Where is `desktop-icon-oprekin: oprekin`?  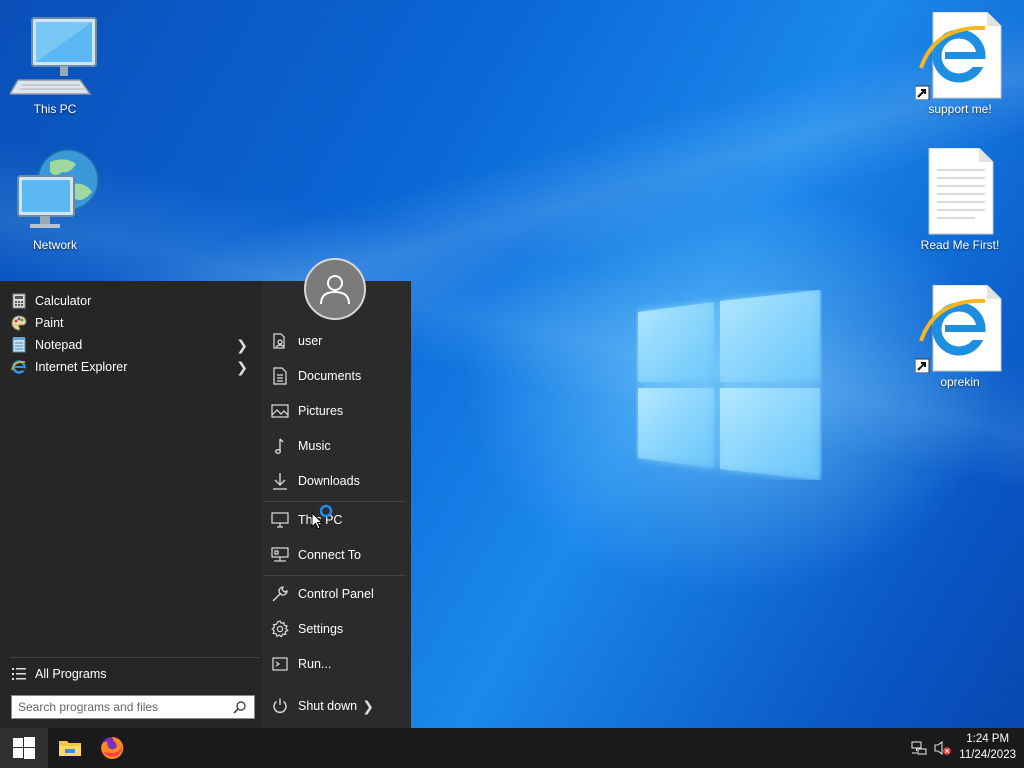
desktop-icon-oprekin: oprekin is located at coordinates (959, 336).